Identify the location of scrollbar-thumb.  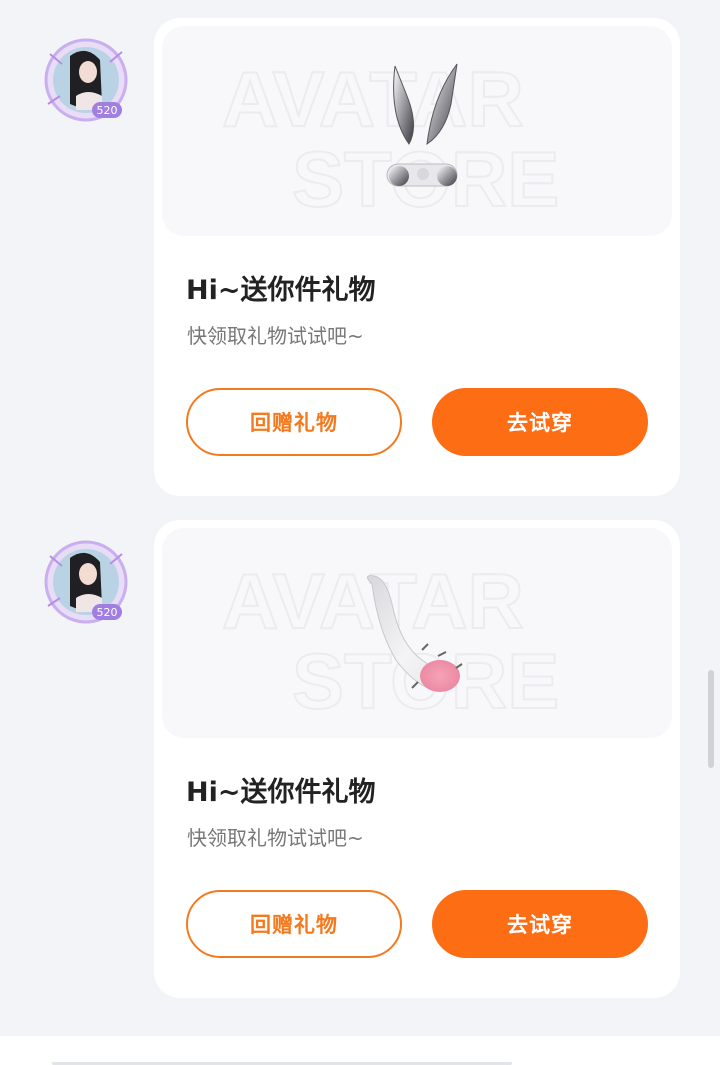
(711, 719).